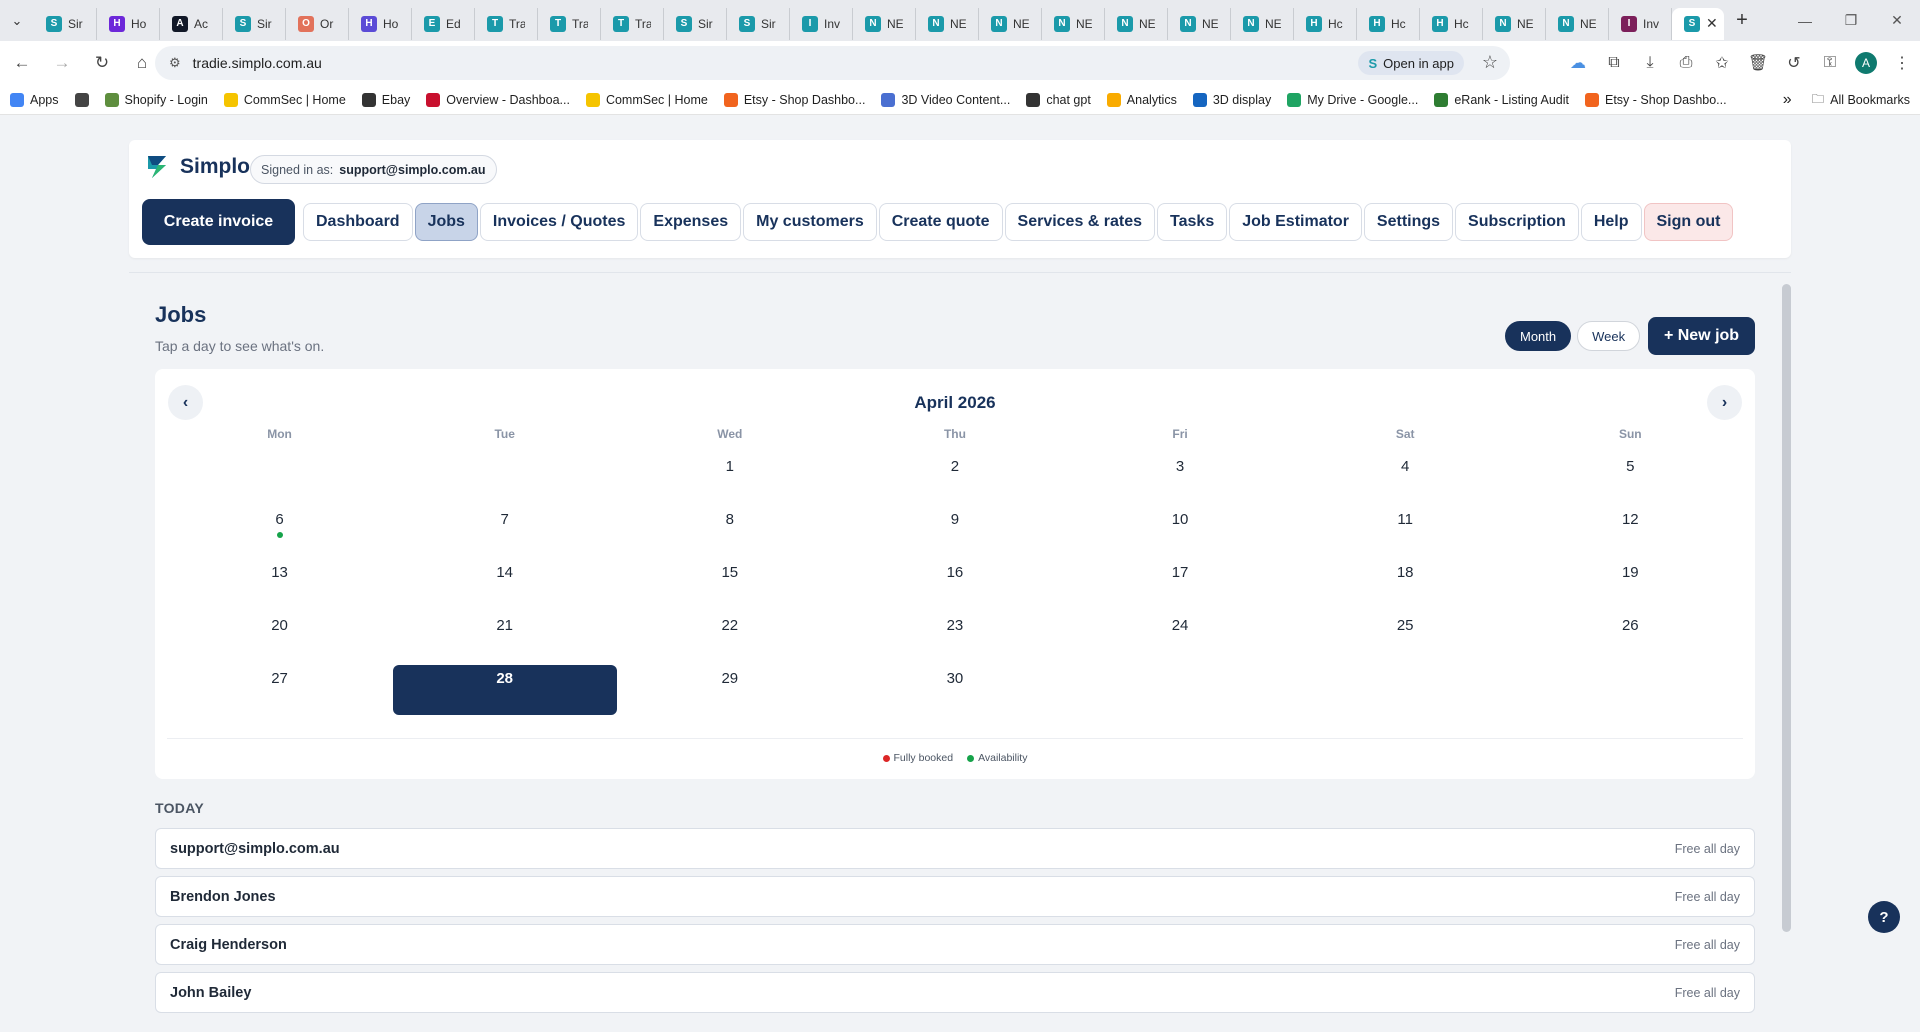 The width and height of the screenshot is (1920, 1032). What do you see at coordinates (559, 222) in the screenshot?
I see `nav-invoices-quotes: Invoices / Quotes` at bounding box center [559, 222].